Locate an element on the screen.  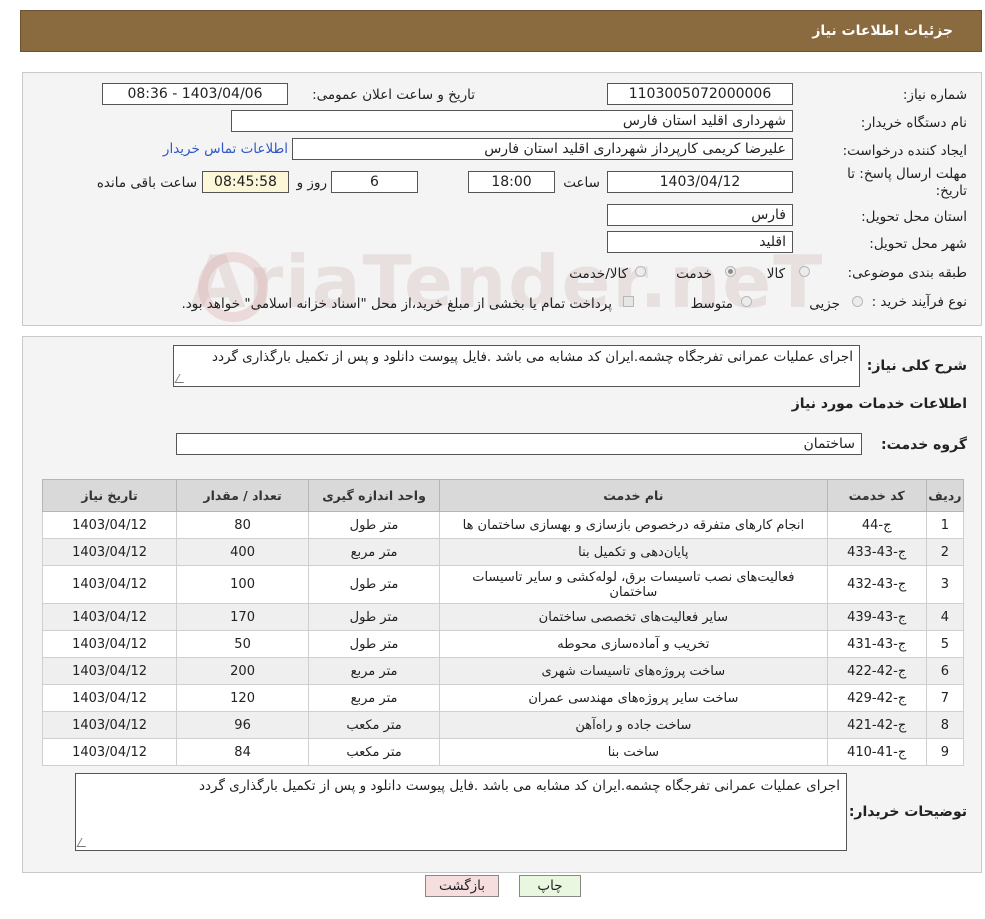
deadline-label: مهلت ارسال پاسخ: تا is located at coordinates (907, 174).